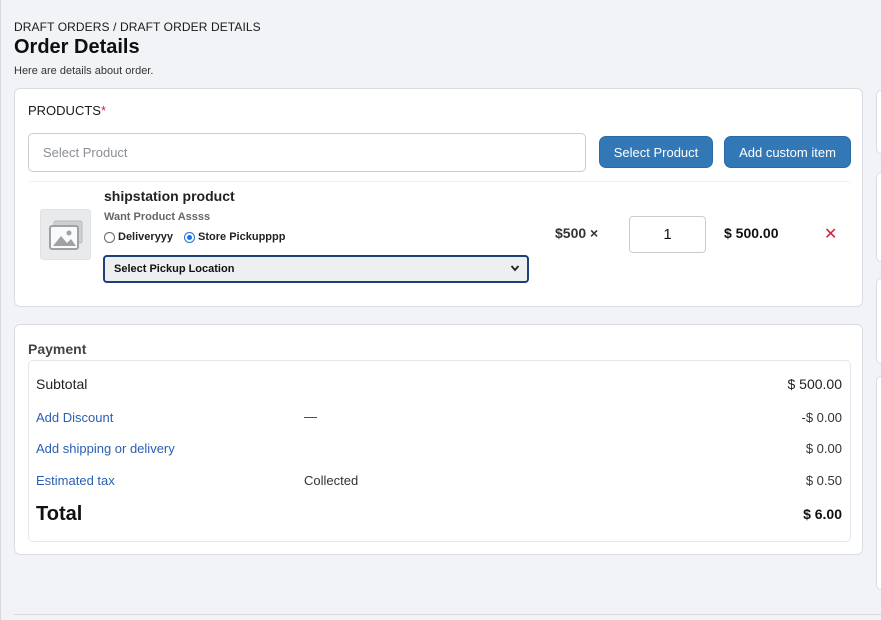  I want to click on select-product-button: Select Product, so click(656, 152).